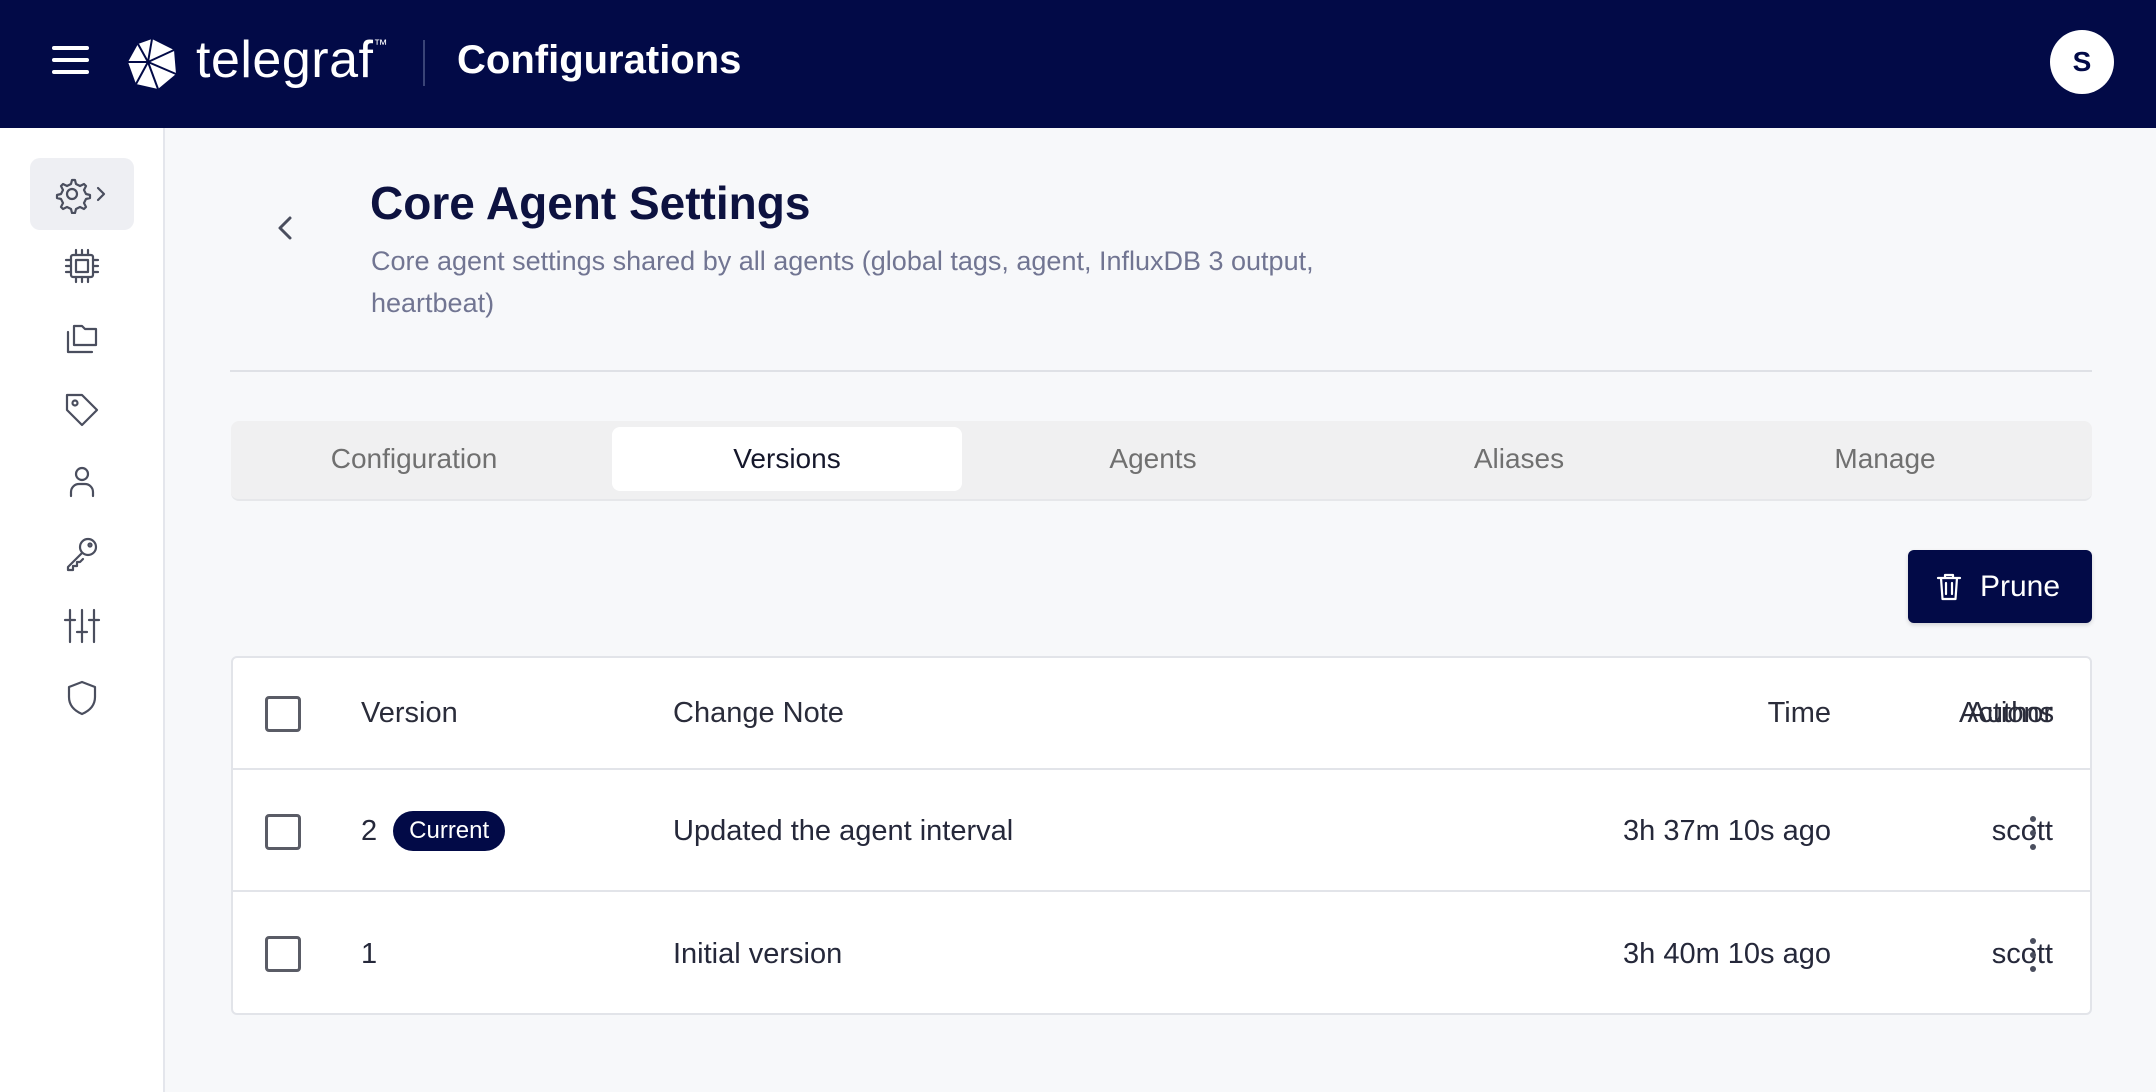 The width and height of the screenshot is (2156, 1092). What do you see at coordinates (758, 713) in the screenshot?
I see `header-change-note: Change Note` at bounding box center [758, 713].